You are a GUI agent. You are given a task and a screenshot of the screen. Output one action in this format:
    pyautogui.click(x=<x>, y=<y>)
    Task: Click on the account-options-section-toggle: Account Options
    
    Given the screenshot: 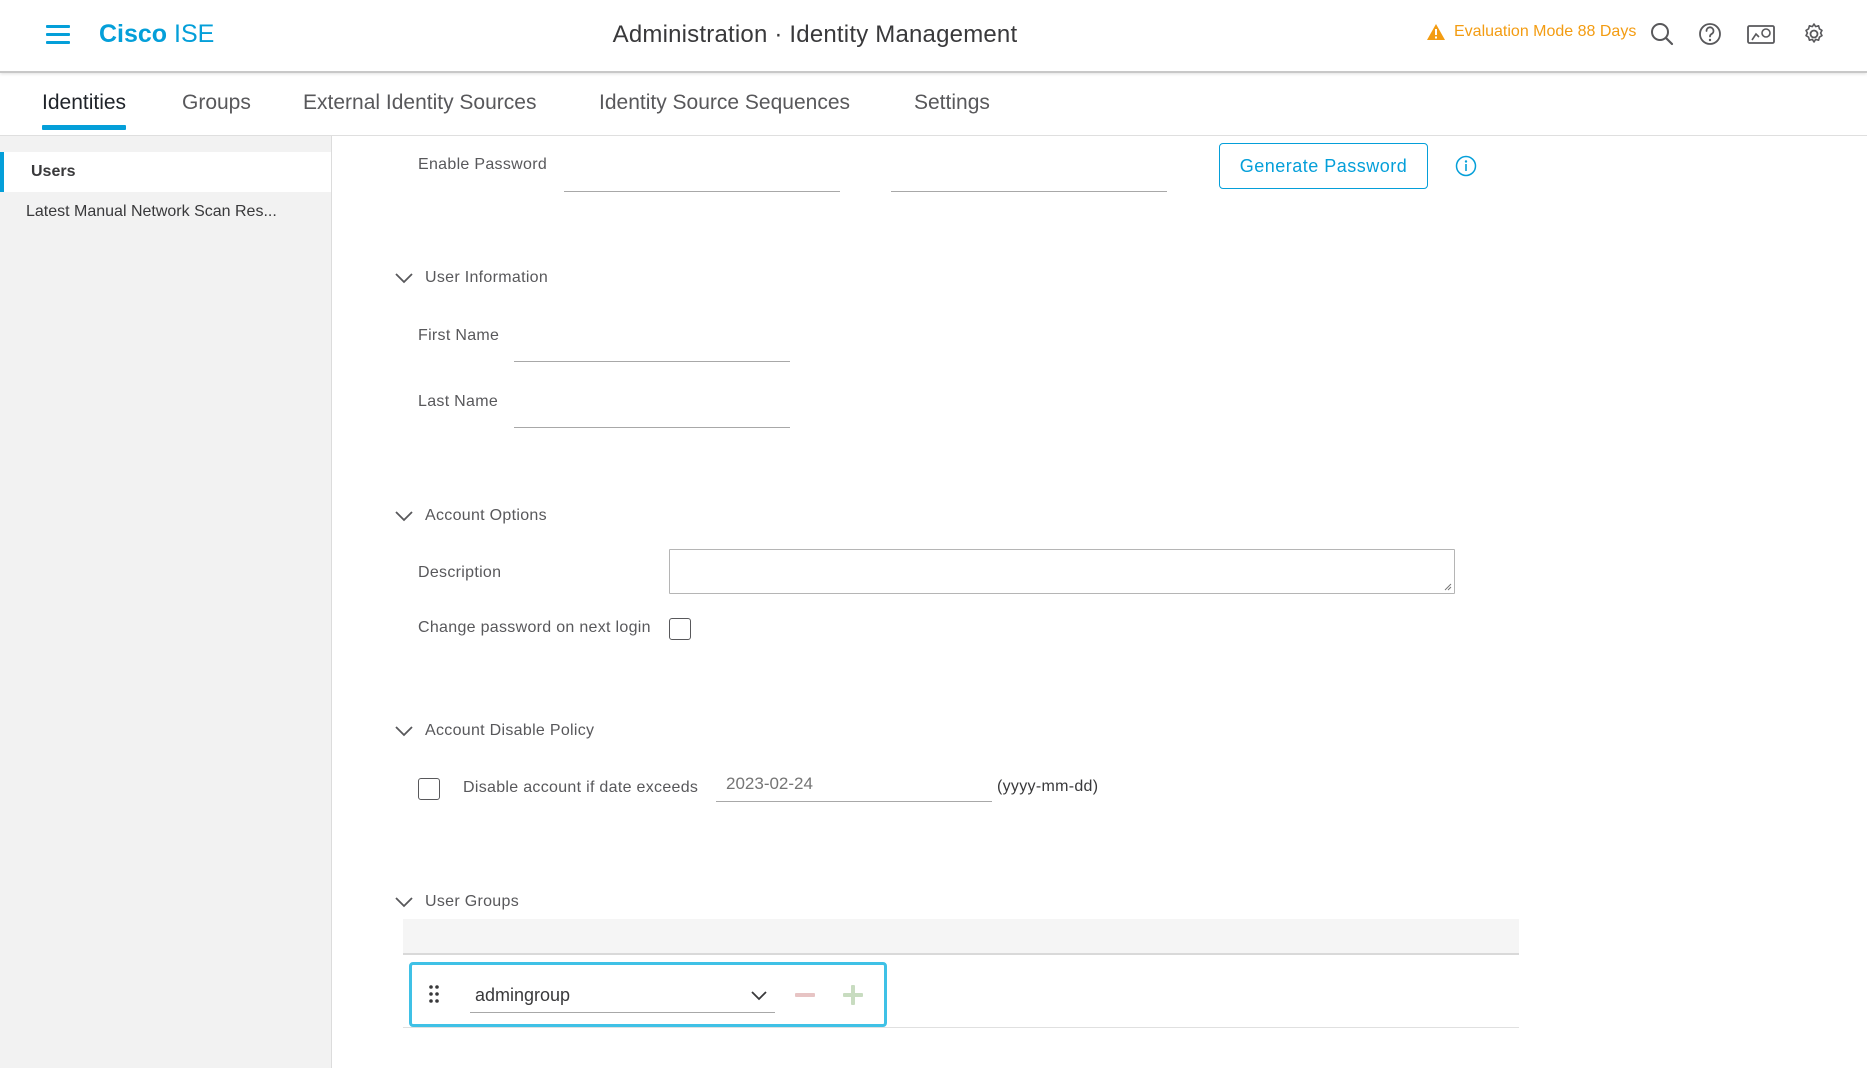 What is the action you would take?
    pyautogui.click(x=471, y=516)
    